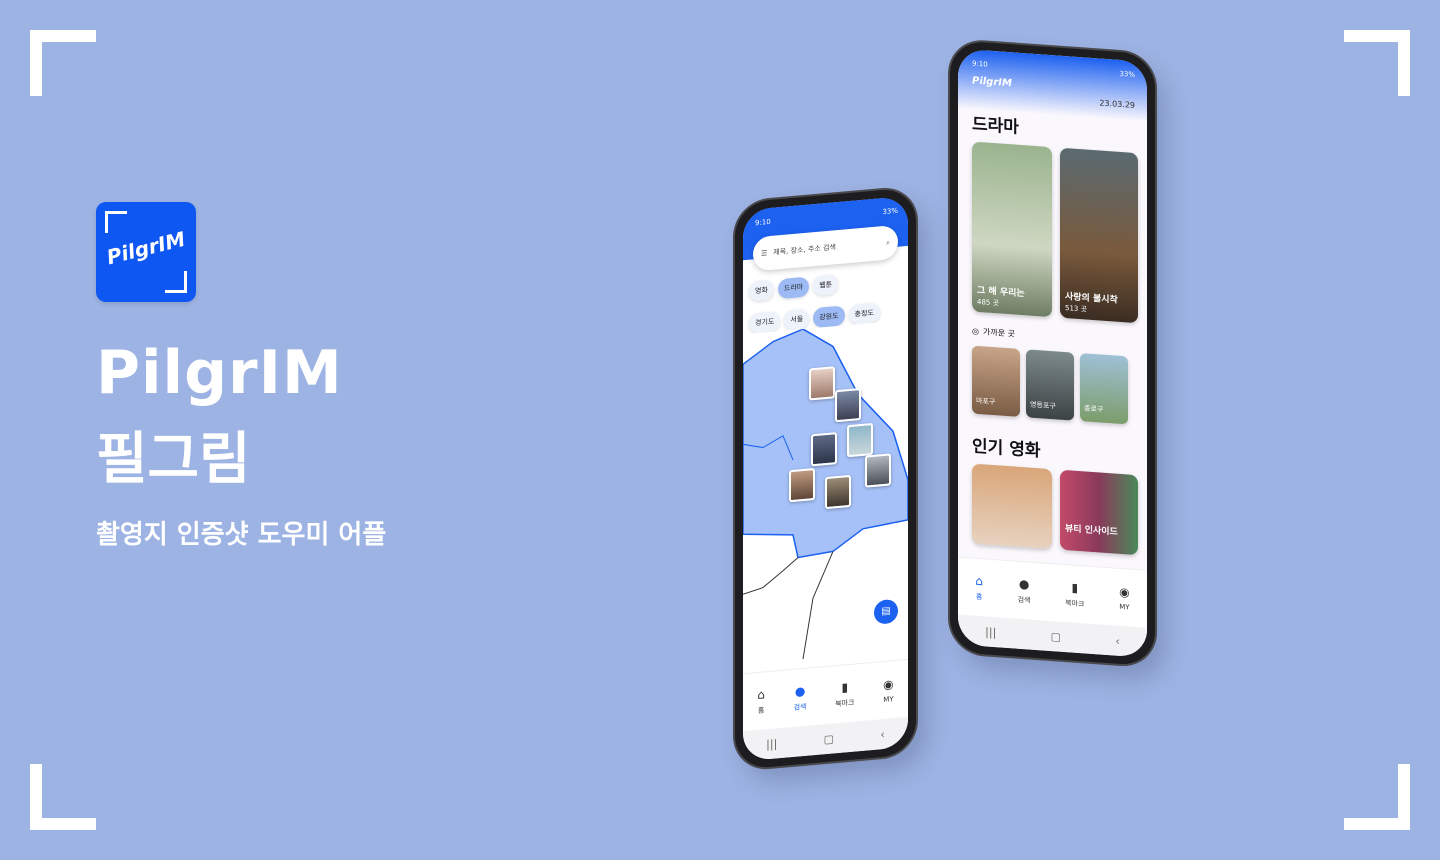  What do you see at coordinates (1099, 235) in the screenshot?
I see `drama-card: 사랑의 불시착 513 곳` at bounding box center [1099, 235].